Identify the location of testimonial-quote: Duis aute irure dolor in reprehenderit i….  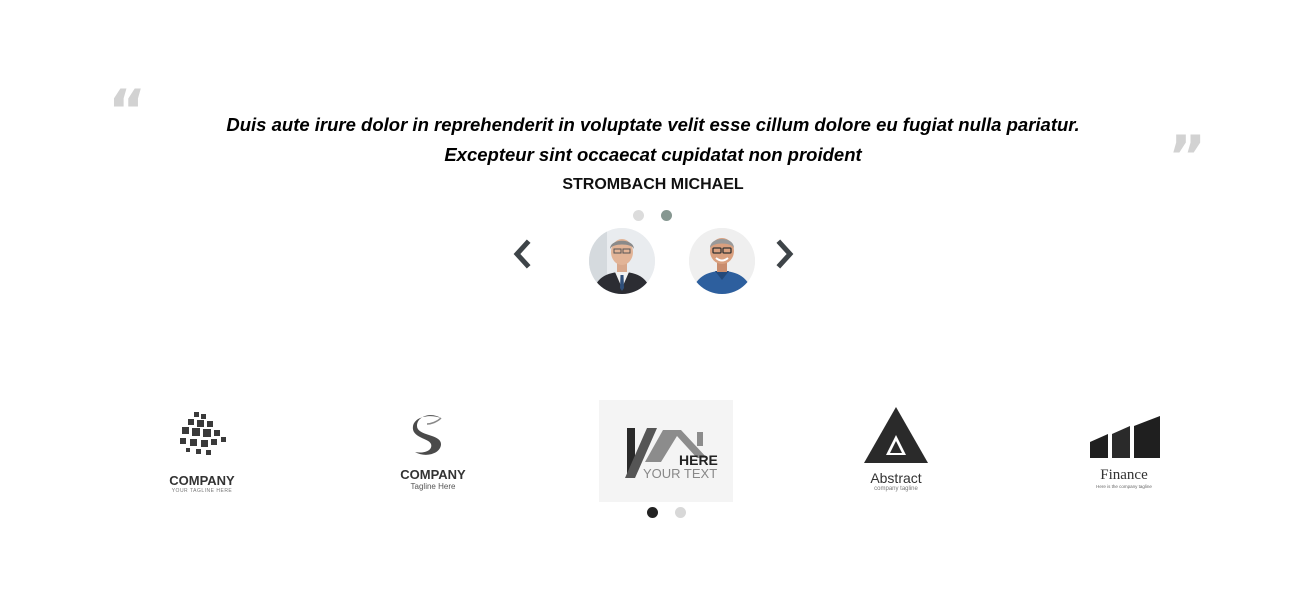
(653, 140).